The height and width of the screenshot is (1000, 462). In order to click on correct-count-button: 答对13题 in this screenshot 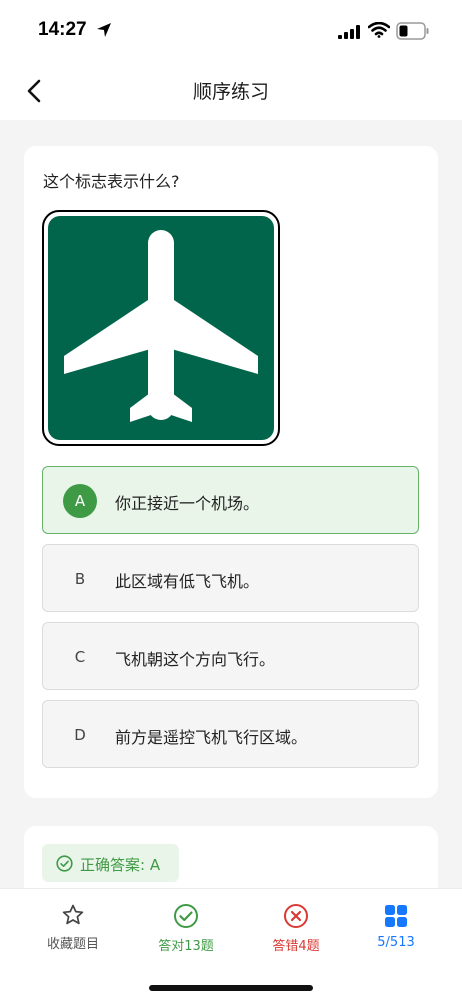, I will do `click(186, 933)`.